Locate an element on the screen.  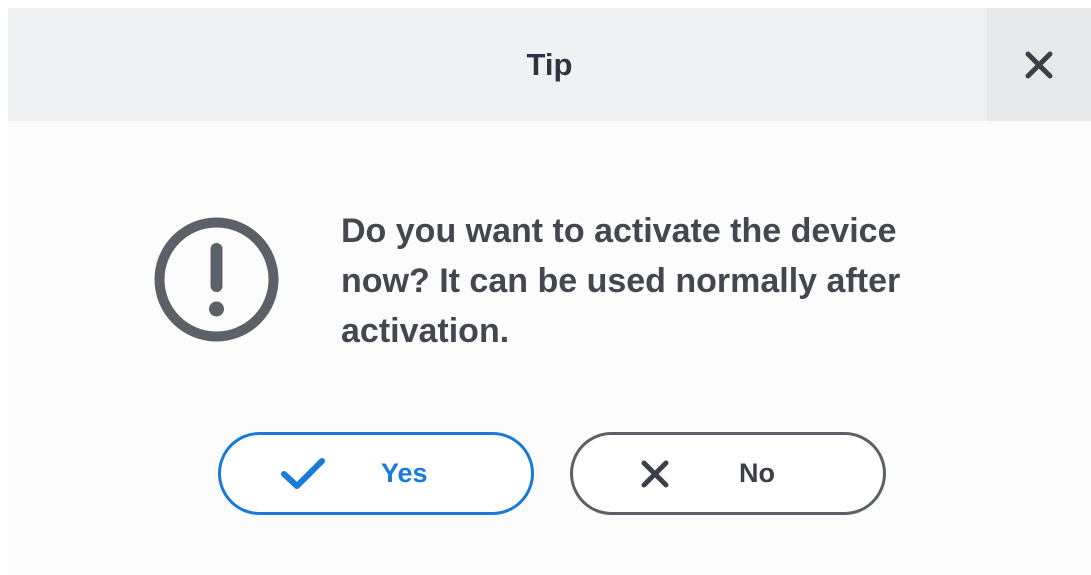
yes-button: Yes is located at coordinates (376, 473).